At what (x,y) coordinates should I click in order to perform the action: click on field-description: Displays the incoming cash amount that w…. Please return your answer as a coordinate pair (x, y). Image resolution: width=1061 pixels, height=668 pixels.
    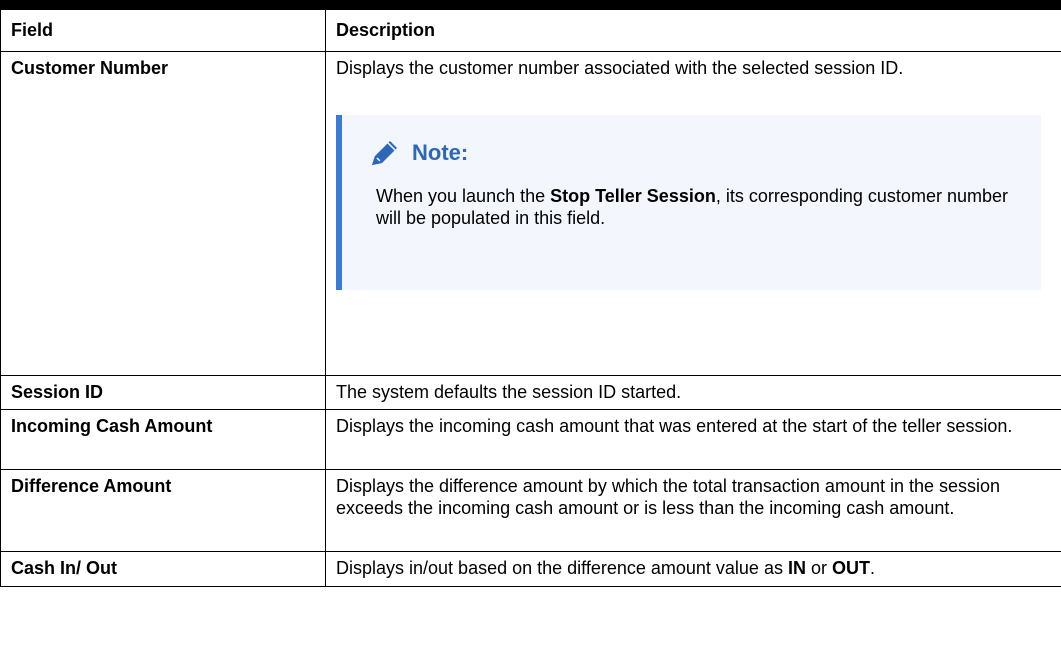
    Looking at the image, I should click on (693, 439).